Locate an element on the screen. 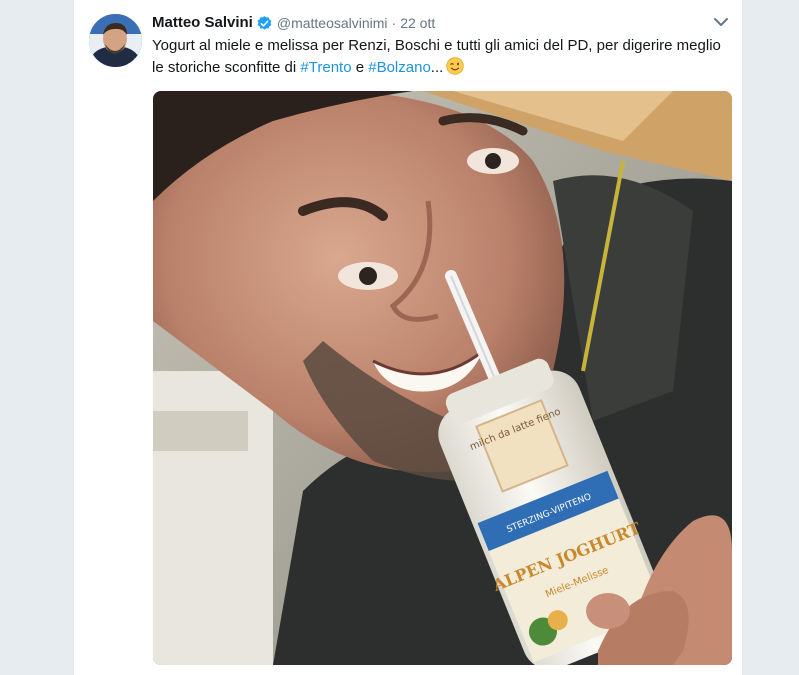 This screenshot has height=675, width=799. winking-face-icon is located at coordinates (455, 66).